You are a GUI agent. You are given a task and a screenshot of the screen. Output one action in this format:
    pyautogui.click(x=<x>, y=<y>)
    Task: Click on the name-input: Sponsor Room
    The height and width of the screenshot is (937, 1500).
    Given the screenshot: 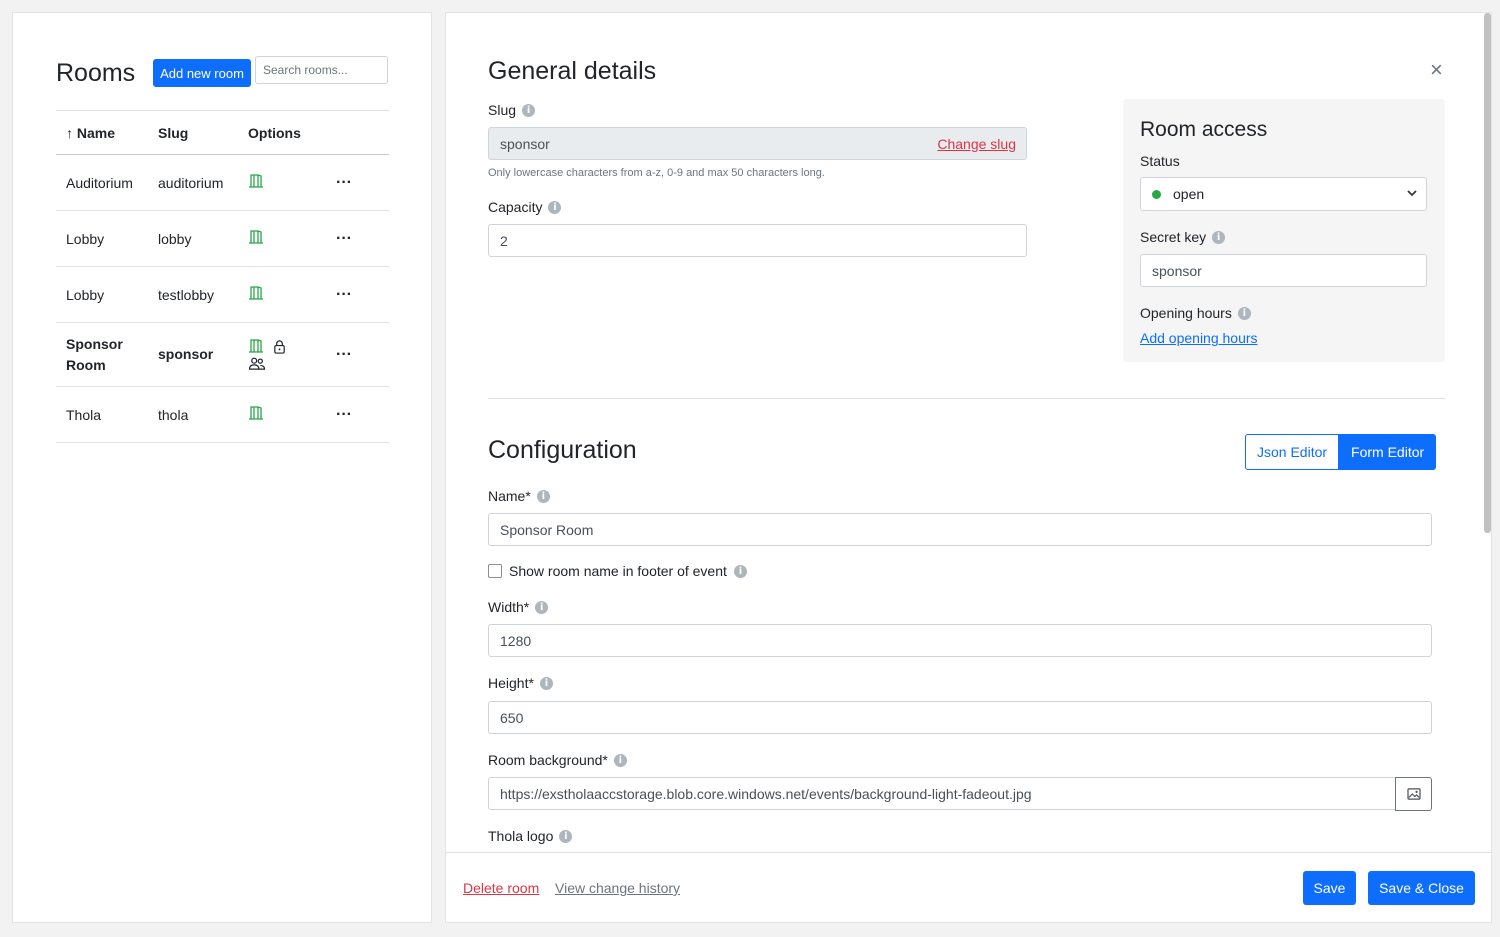 What is the action you would take?
    pyautogui.click(x=960, y=529)
    